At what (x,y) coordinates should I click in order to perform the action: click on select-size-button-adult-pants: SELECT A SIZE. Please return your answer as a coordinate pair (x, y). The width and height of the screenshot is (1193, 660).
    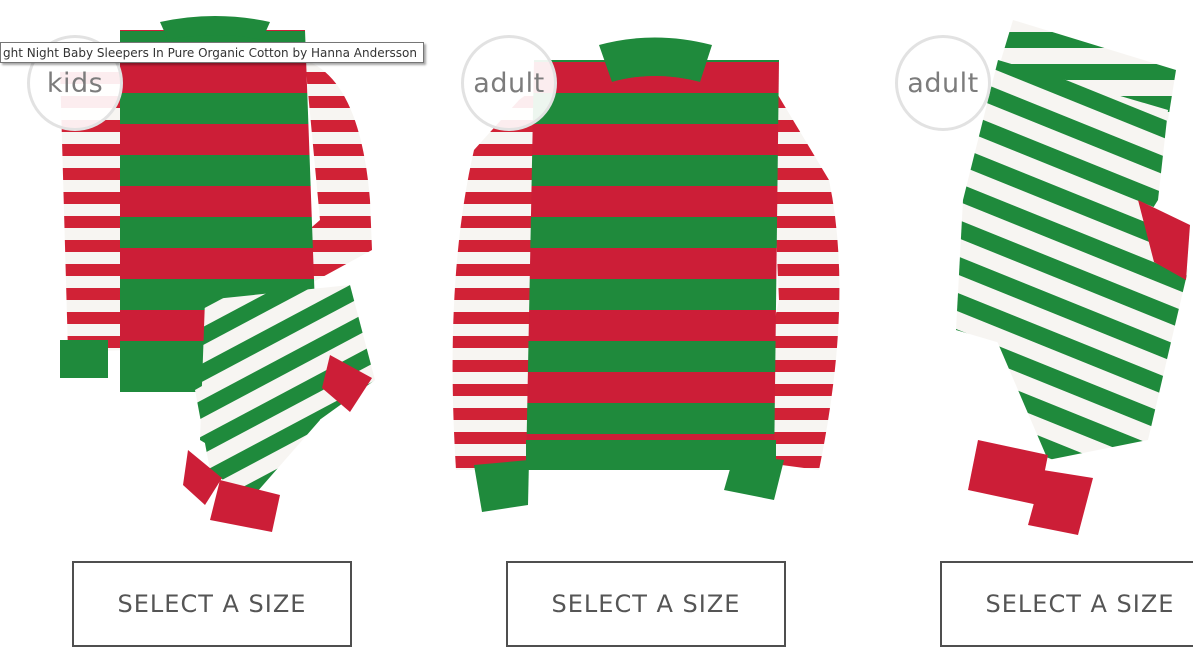
    Looking at the image, I should click on (1066, 604).